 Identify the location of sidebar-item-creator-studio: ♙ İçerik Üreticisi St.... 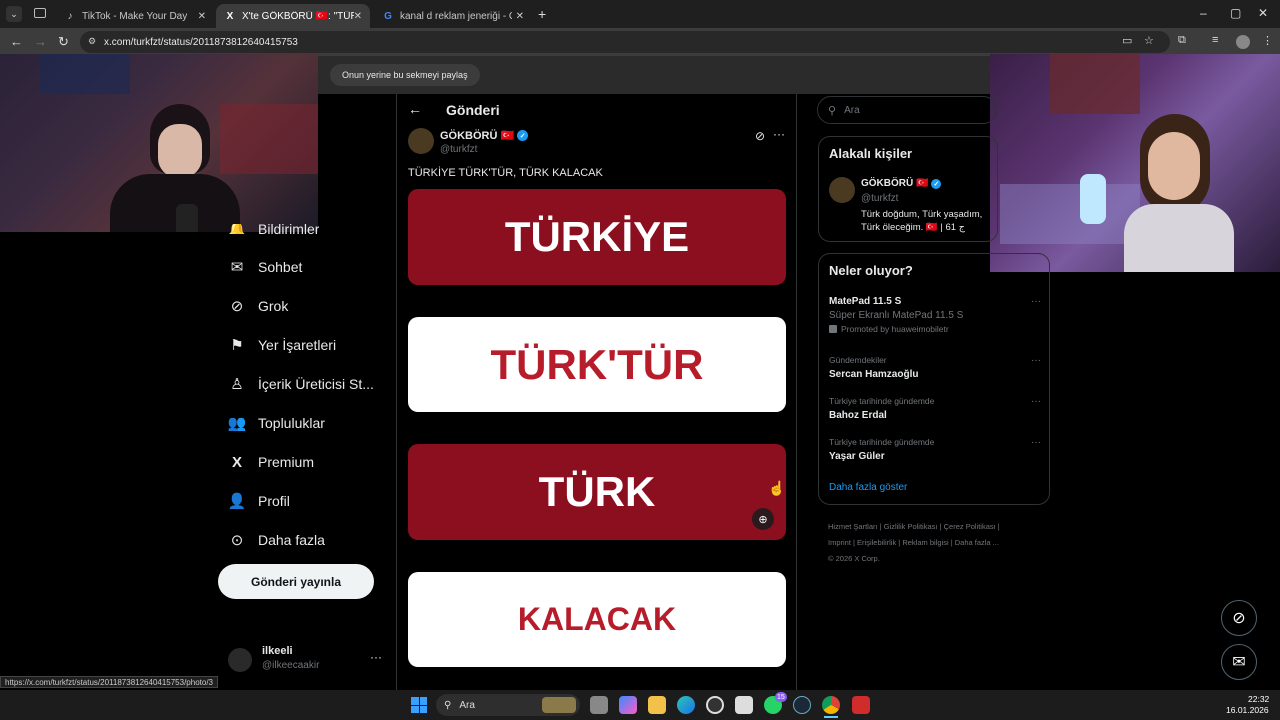
(301, 384).